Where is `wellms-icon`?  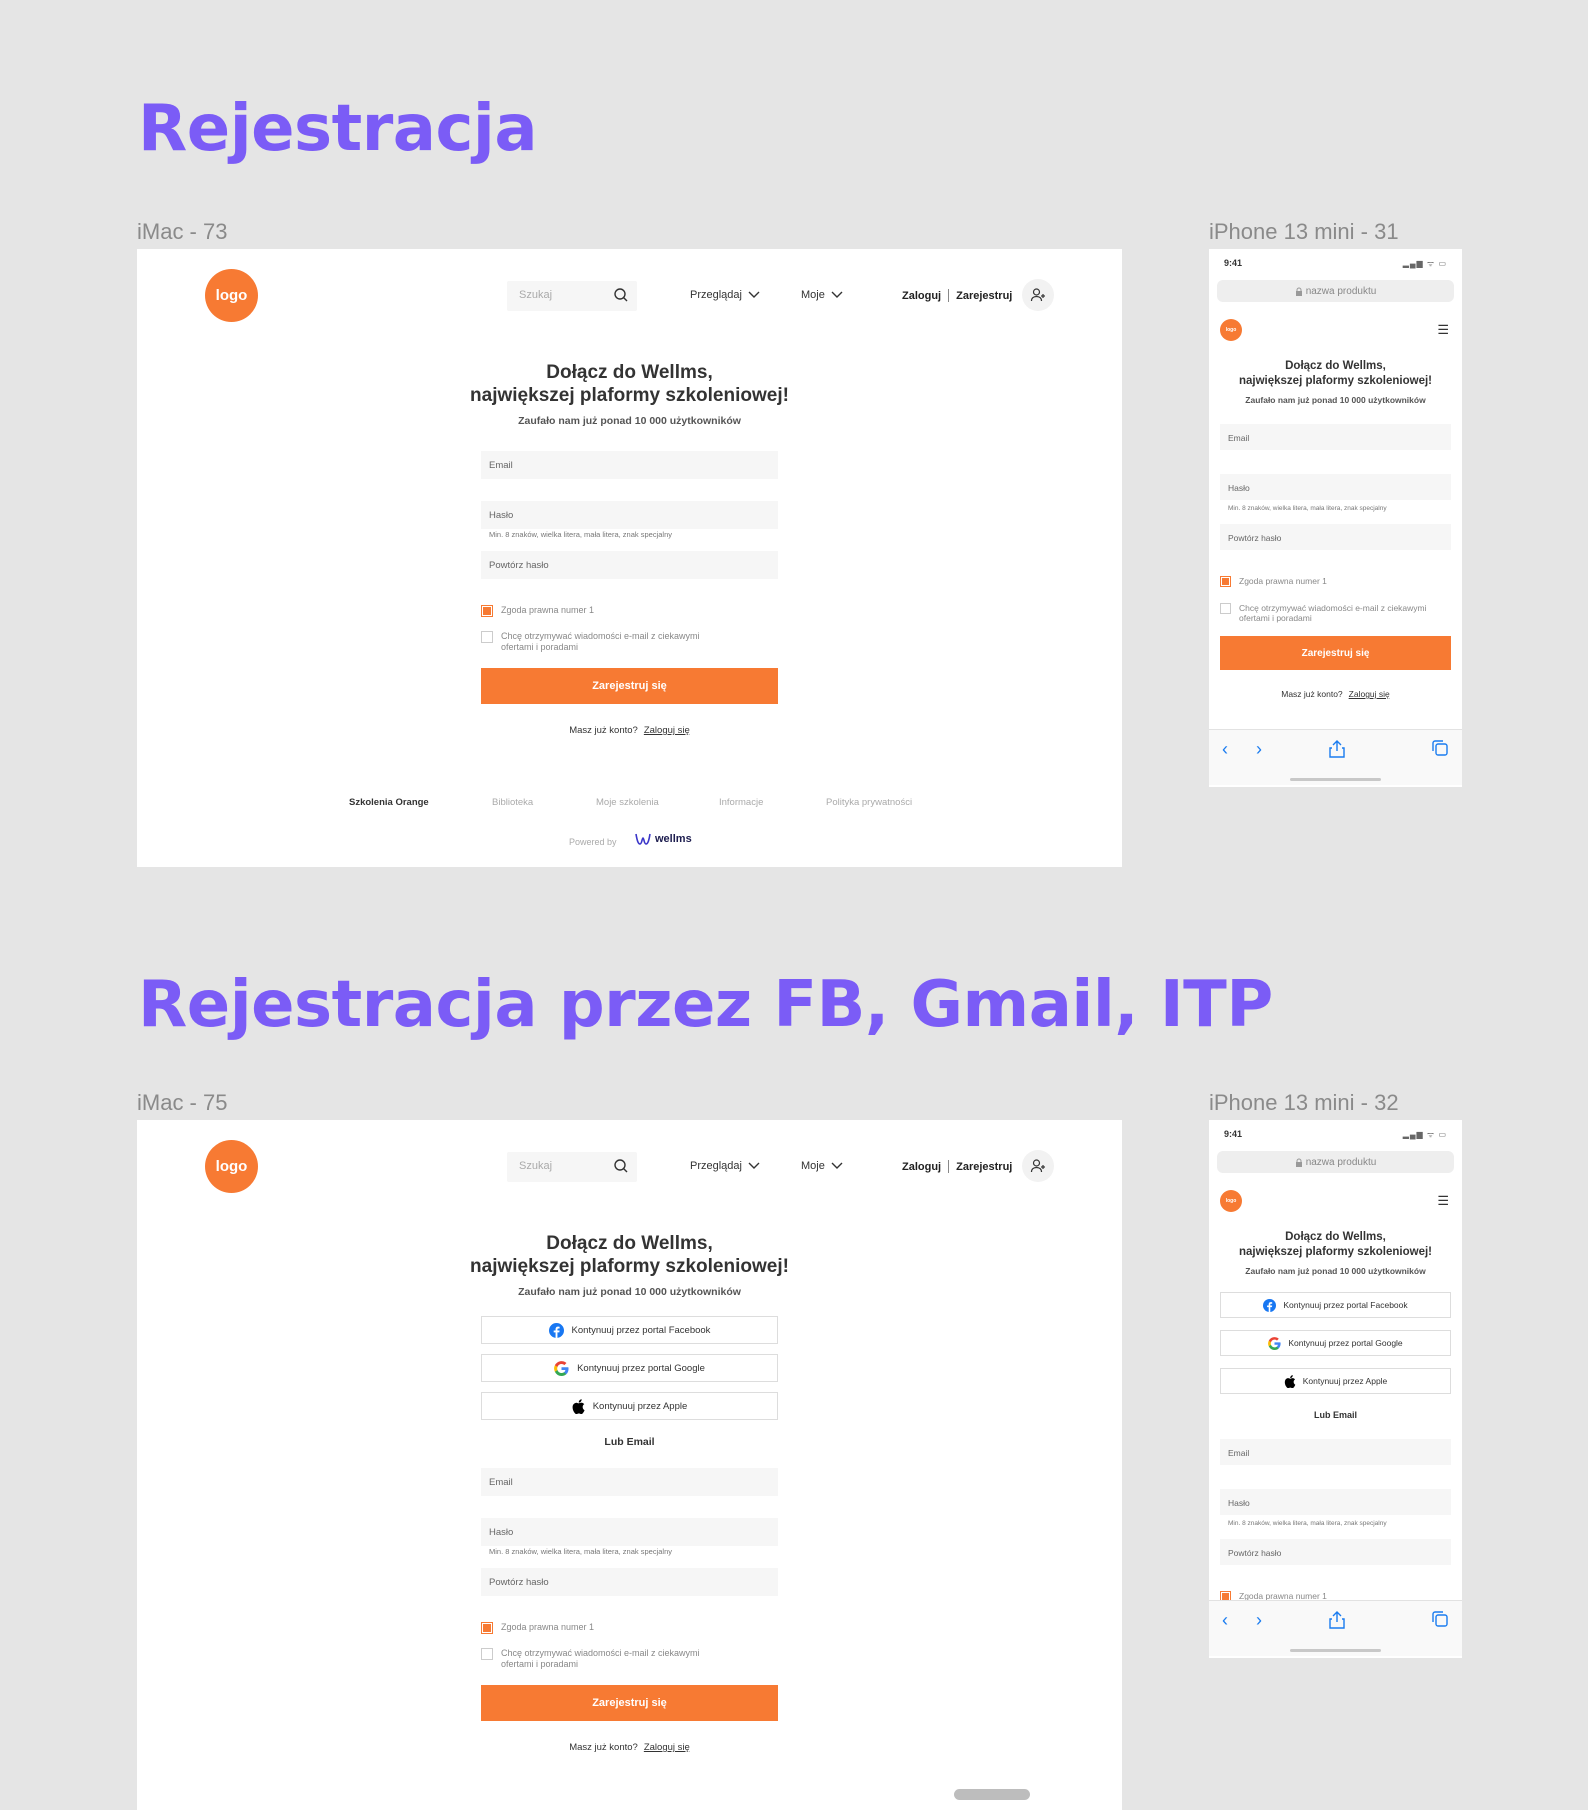 wellms-icon is located at coordinates (643, 839).